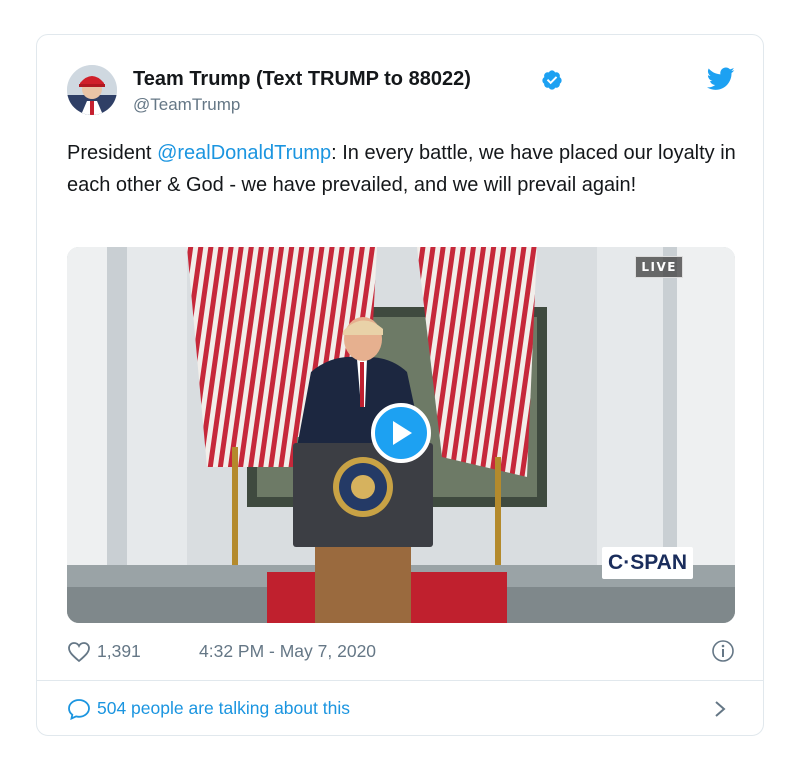 This screenshot has width=800, height=772. Describe the element at coordinates (720, 709) in the screenshot. I see `chevron-right-icon` at that location.